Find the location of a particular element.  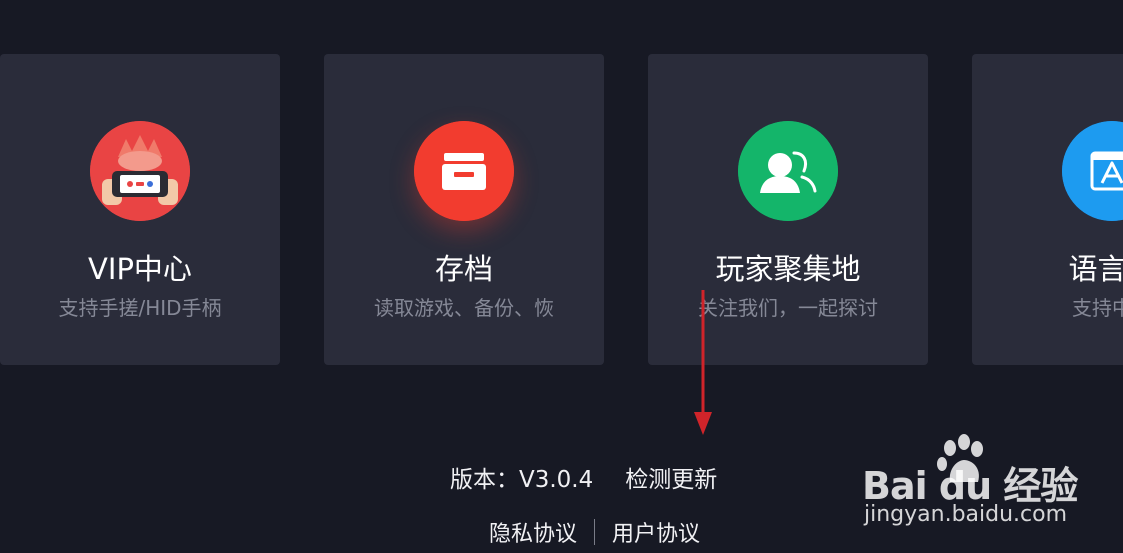

check-update-button: 检测更新 is located at coordinates (671, 480).